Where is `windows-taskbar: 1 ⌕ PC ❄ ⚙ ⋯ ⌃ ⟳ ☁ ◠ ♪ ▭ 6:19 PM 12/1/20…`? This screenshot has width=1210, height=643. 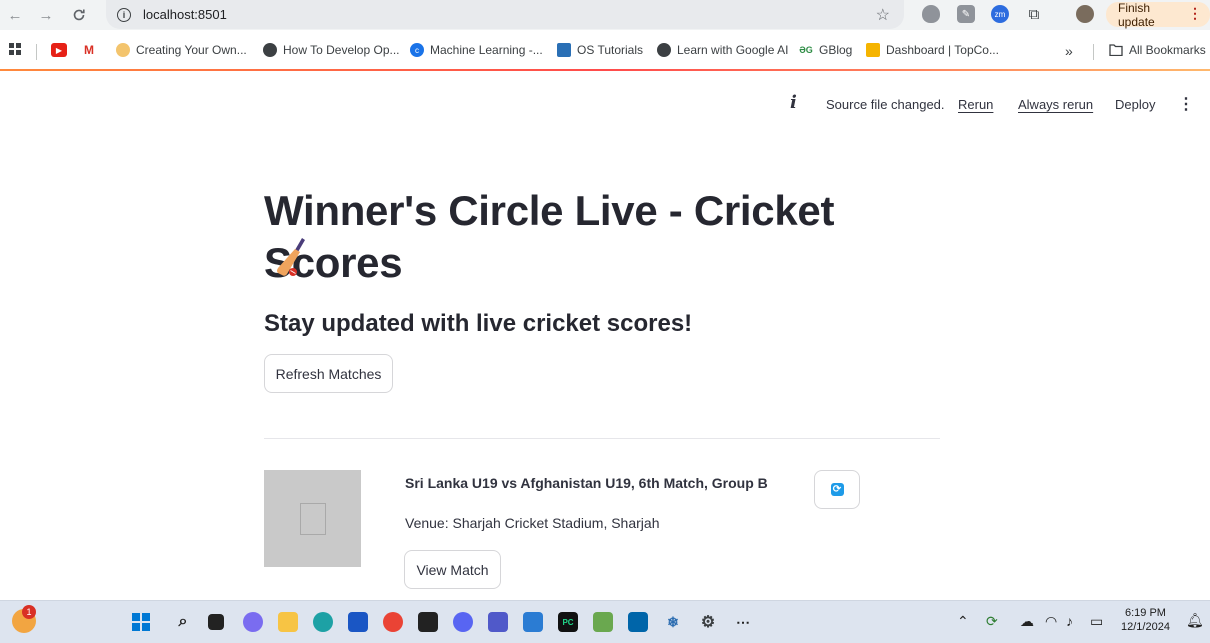 windows-taskbar: 1 ⌕ PC ❄ ⚙ ⋯ ⌃ ⟳ ☁ ◠ ♪ ▭ 6:19 PM 12/1/20… is located at coordinates (605, 621).